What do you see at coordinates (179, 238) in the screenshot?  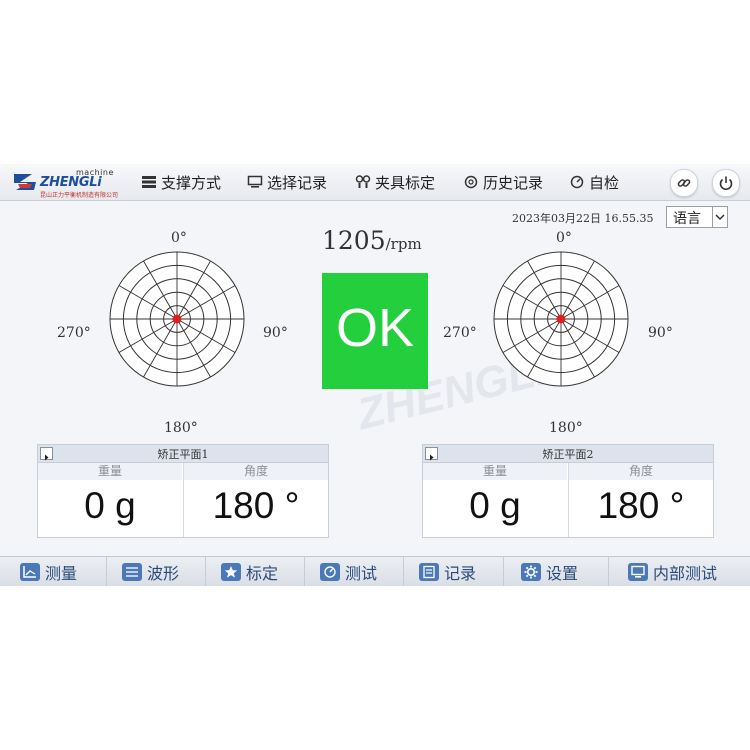 I see `polar1-label-0: 0°` at bounding box center [179, 238].